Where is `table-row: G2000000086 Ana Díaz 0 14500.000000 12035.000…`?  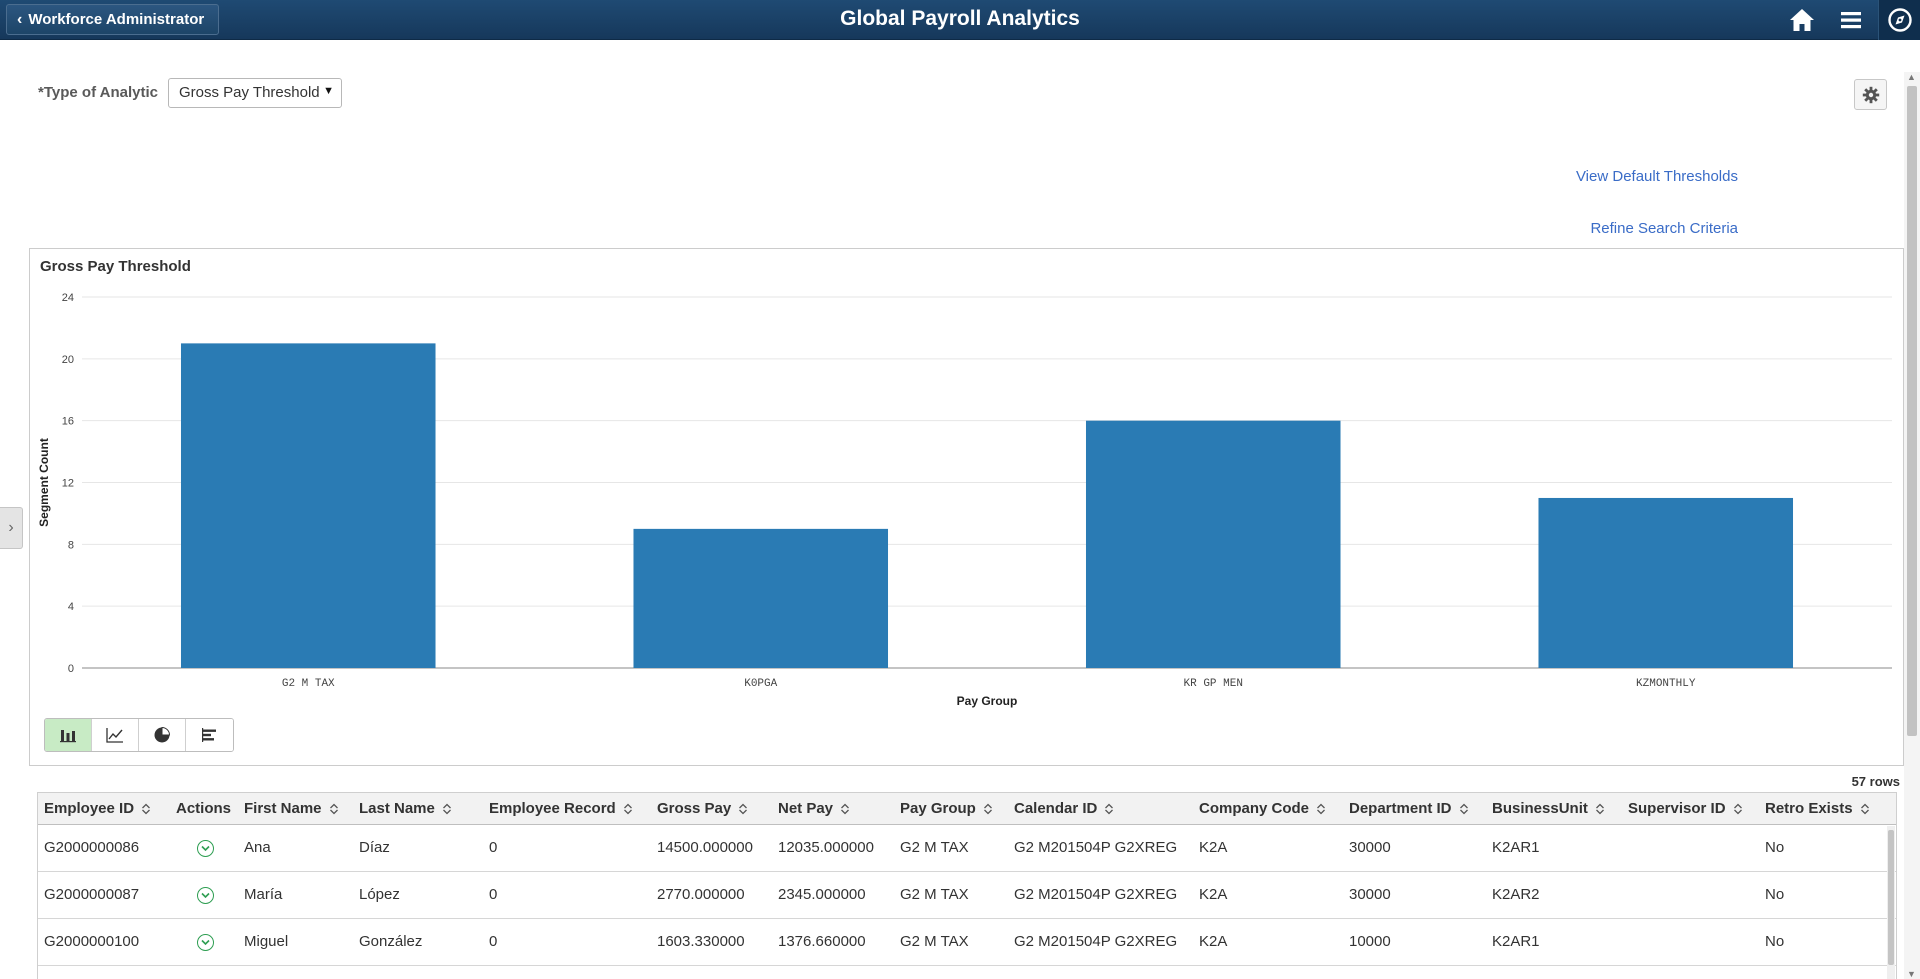
table-row: G2000000086 Ana Díaz 0 14500.000000 12035.000… is located at coordinates (967, 848).